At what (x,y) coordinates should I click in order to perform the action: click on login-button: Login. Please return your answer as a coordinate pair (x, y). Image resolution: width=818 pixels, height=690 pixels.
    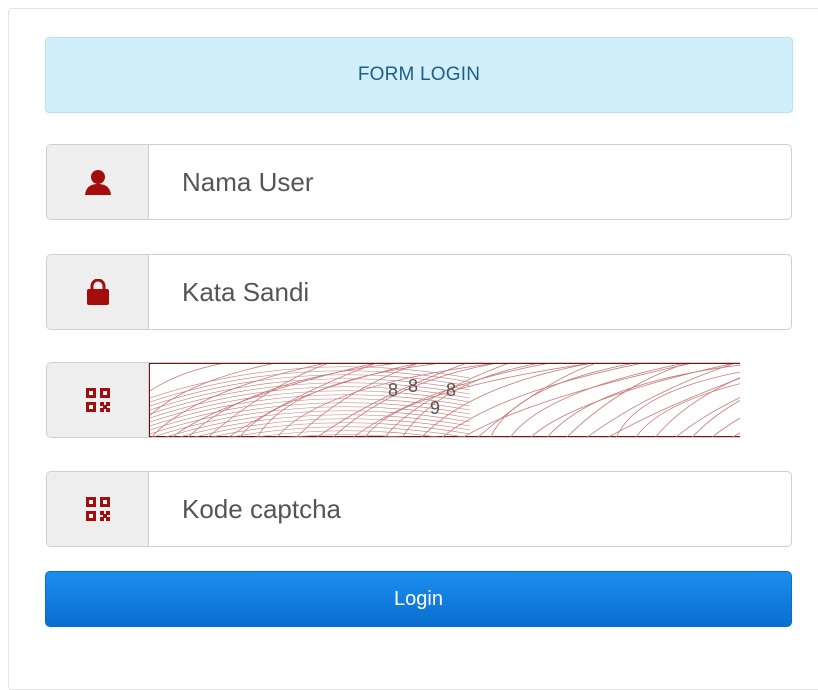
    Looking at the image, I should click on (418, 599).